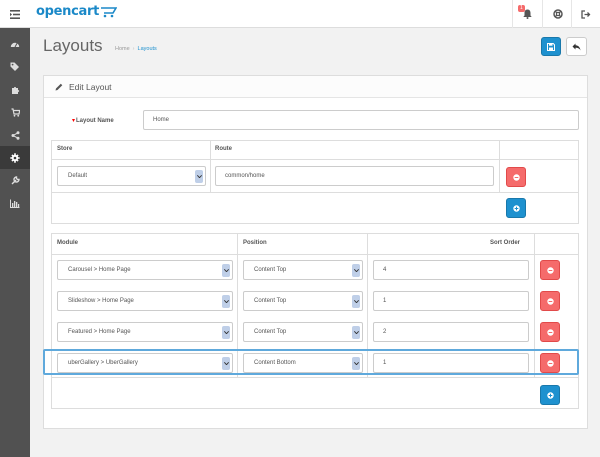 This screenshot has width=600, height=457. What do you see at coordinates (131, 176) in the screenshot?
I see `store-select: Default` at bounding box center [131, 176].